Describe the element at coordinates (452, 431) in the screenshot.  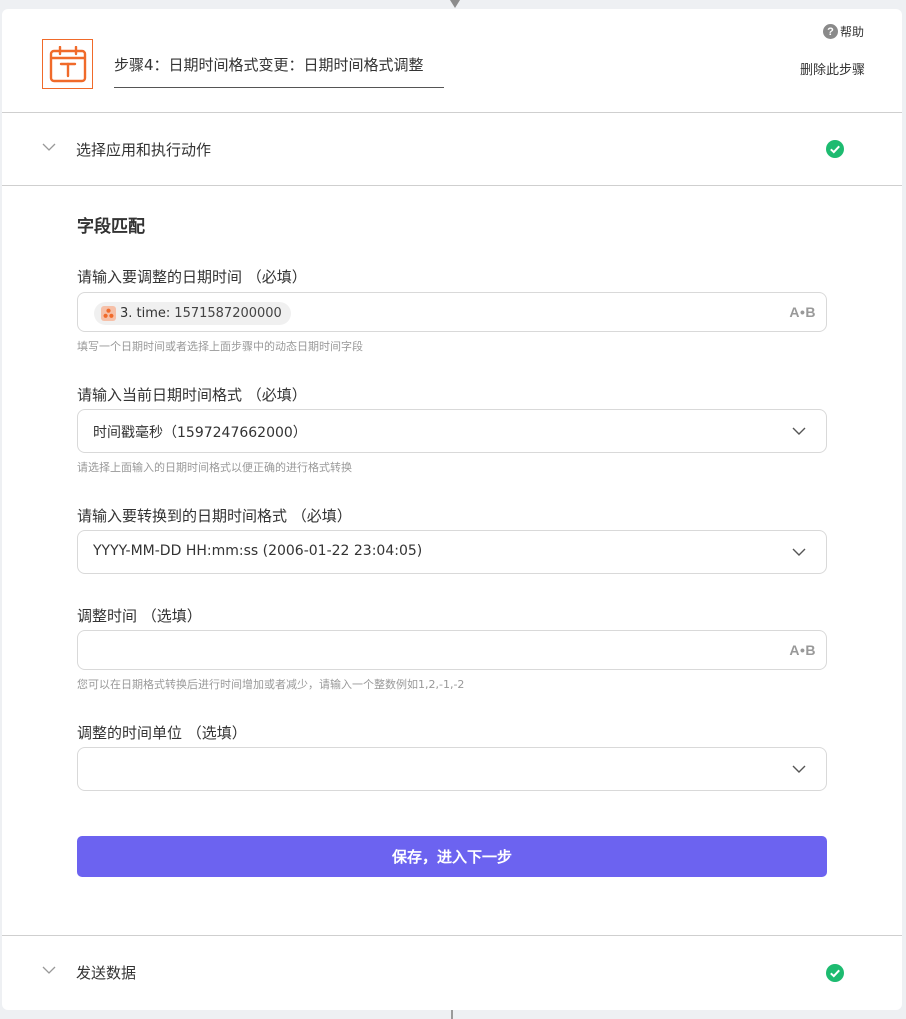
I see `current-format-select: 时间戳毫秒（1597247662000）` at that location.